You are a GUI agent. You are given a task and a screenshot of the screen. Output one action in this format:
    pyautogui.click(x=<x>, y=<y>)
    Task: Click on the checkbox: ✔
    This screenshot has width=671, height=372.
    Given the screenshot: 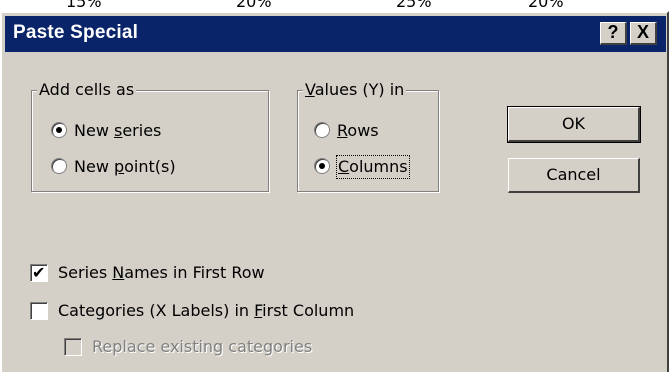 What is the action you would take?
    pyautogui.click(x=39, y=272)
    